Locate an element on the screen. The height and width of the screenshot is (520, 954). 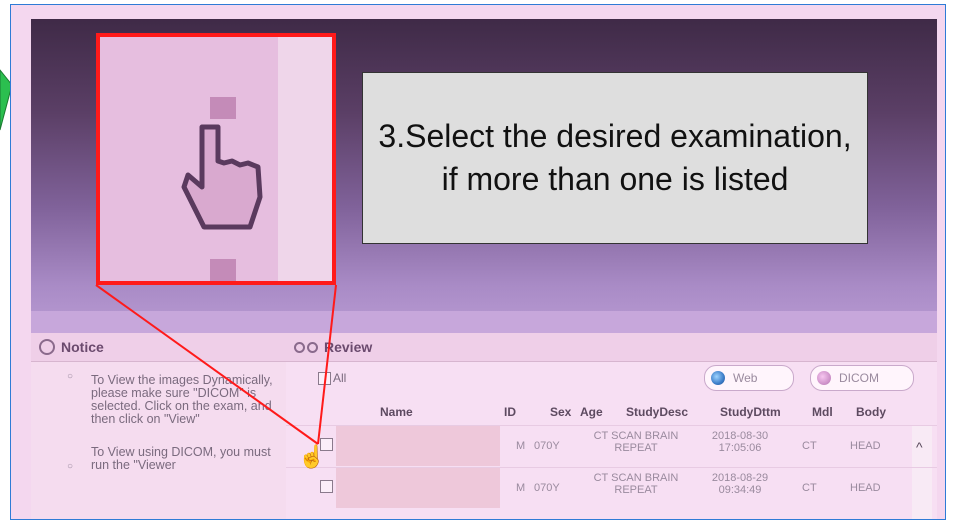
review-title: Review is located at coordinates (348, 347).